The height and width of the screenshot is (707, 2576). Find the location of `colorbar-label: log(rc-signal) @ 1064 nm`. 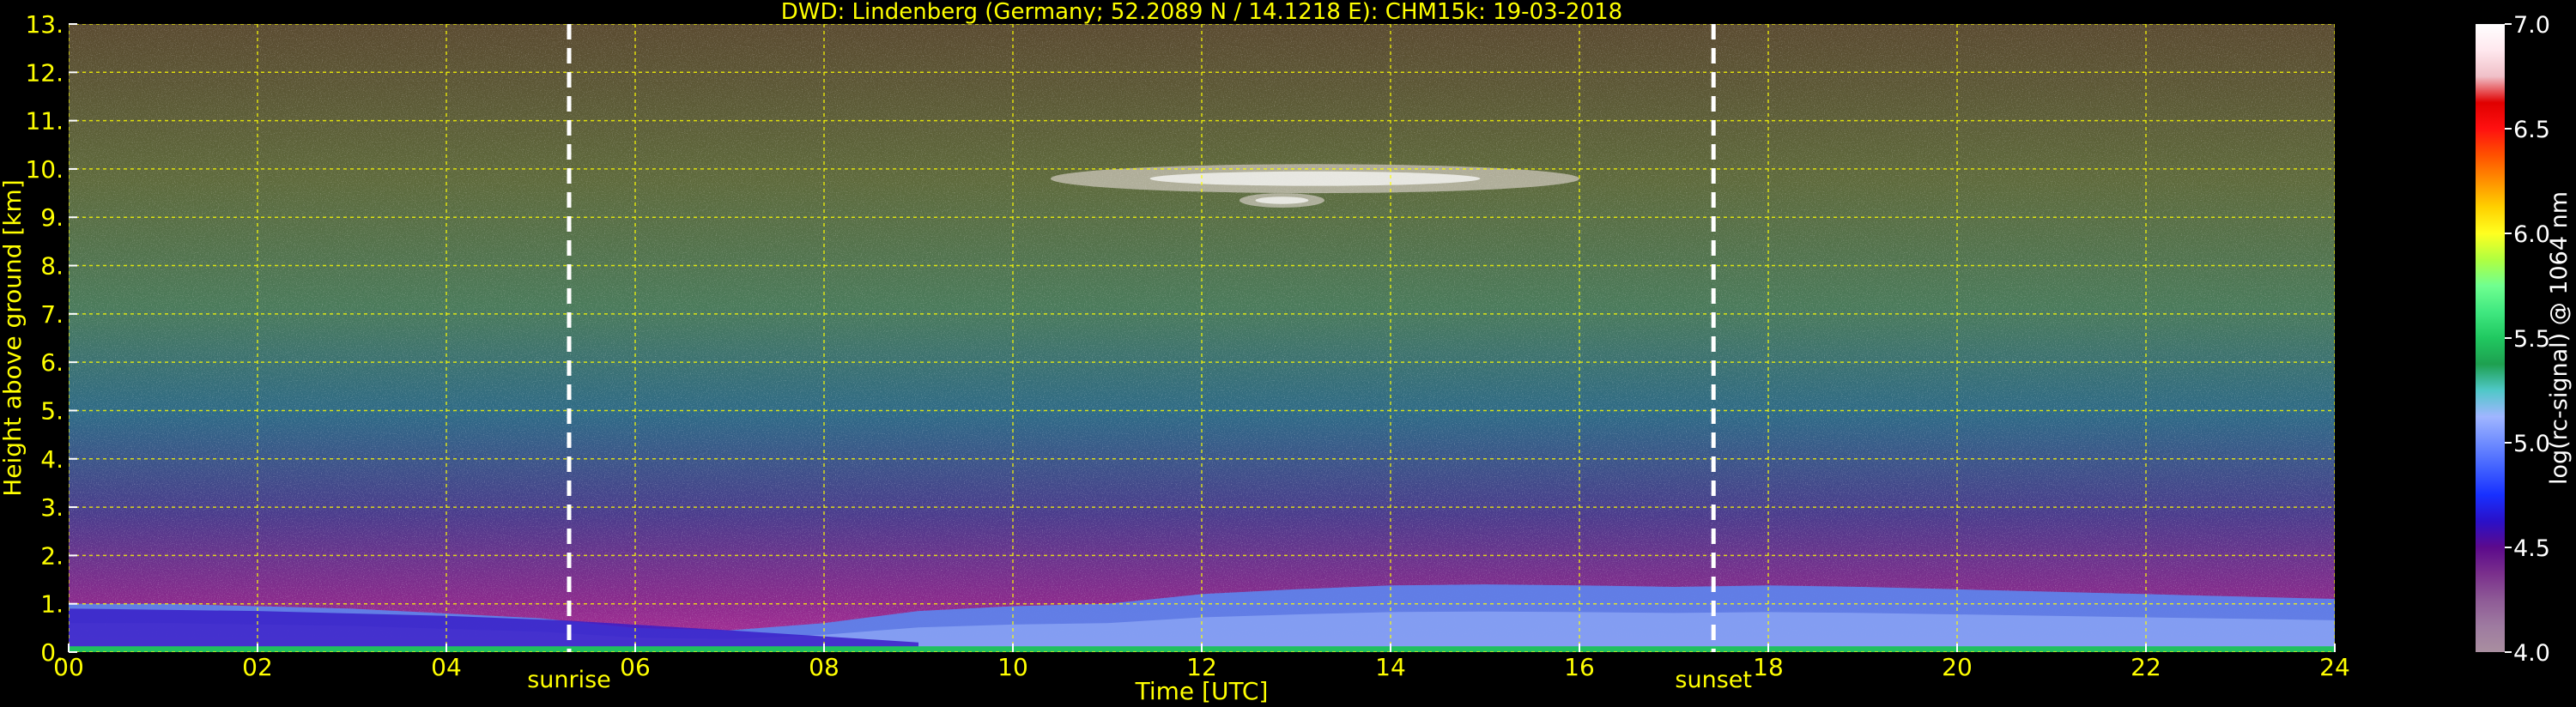

colorbar-label: log(rc-signal) @ 1064 nm is located at coordinates (2559, 338).